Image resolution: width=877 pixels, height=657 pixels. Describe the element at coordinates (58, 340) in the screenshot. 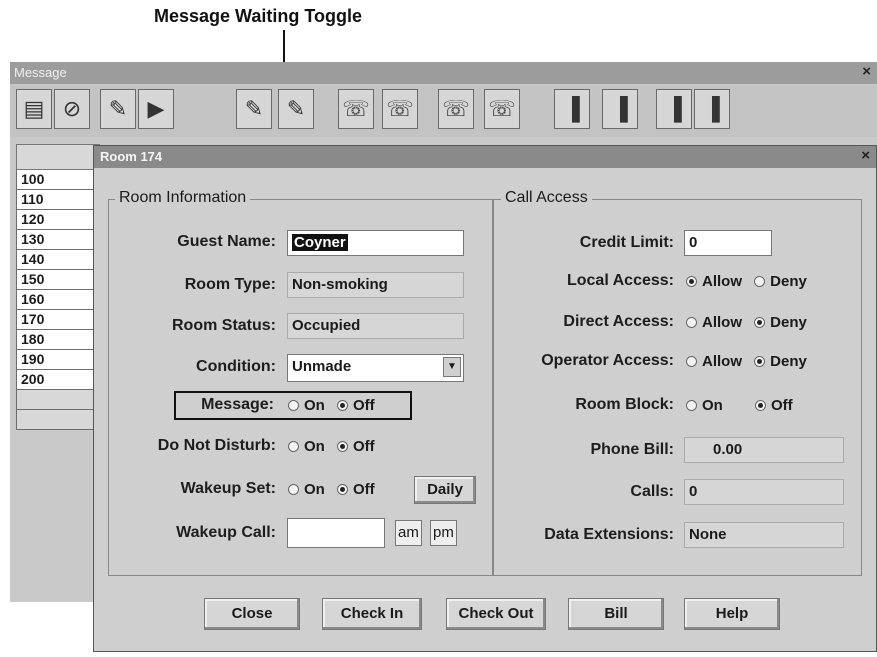

I see `room-row-180: 180` at that location.